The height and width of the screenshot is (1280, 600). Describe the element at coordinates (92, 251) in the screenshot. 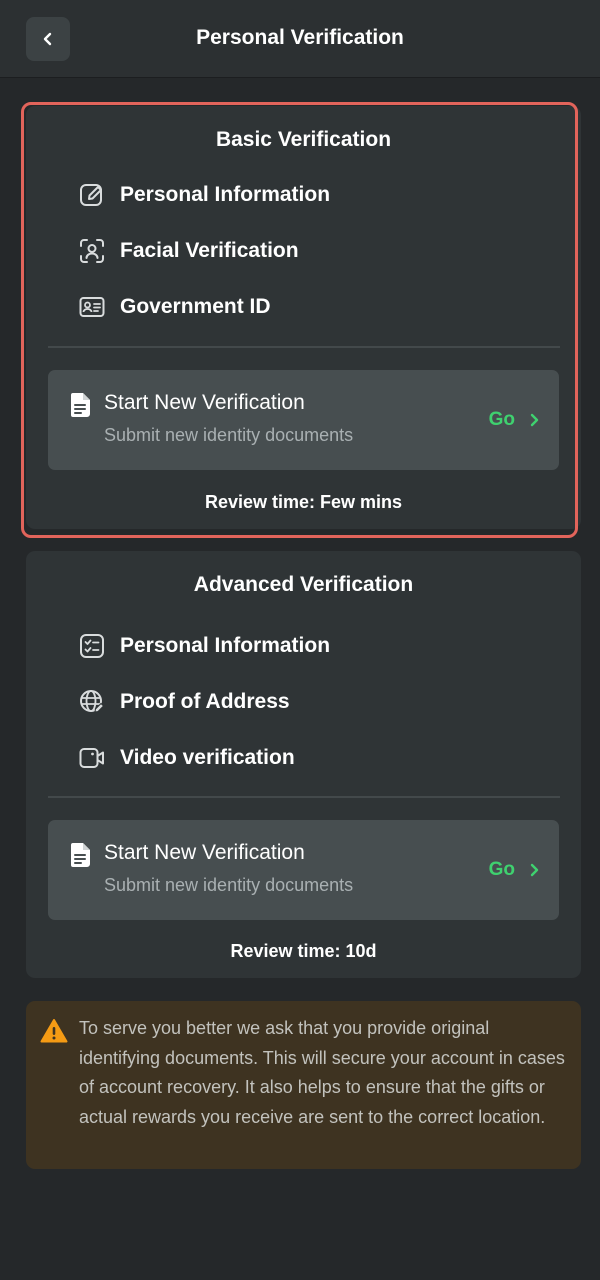

I see `face-scan-icon` at that location.